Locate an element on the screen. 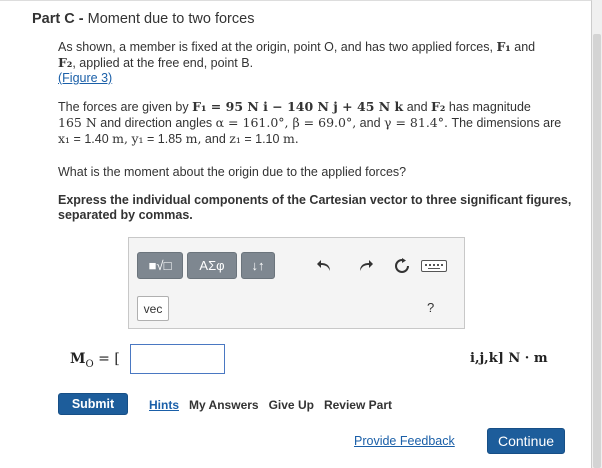  help-icon: ? is located at coordinates (430, 307).